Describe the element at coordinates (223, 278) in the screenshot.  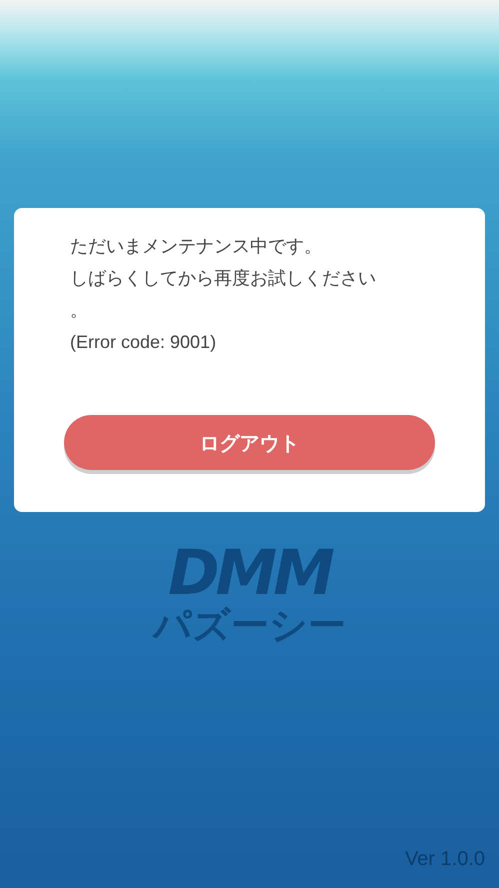
I see `message-text: しばらくしてから再度お試しください` at that location.